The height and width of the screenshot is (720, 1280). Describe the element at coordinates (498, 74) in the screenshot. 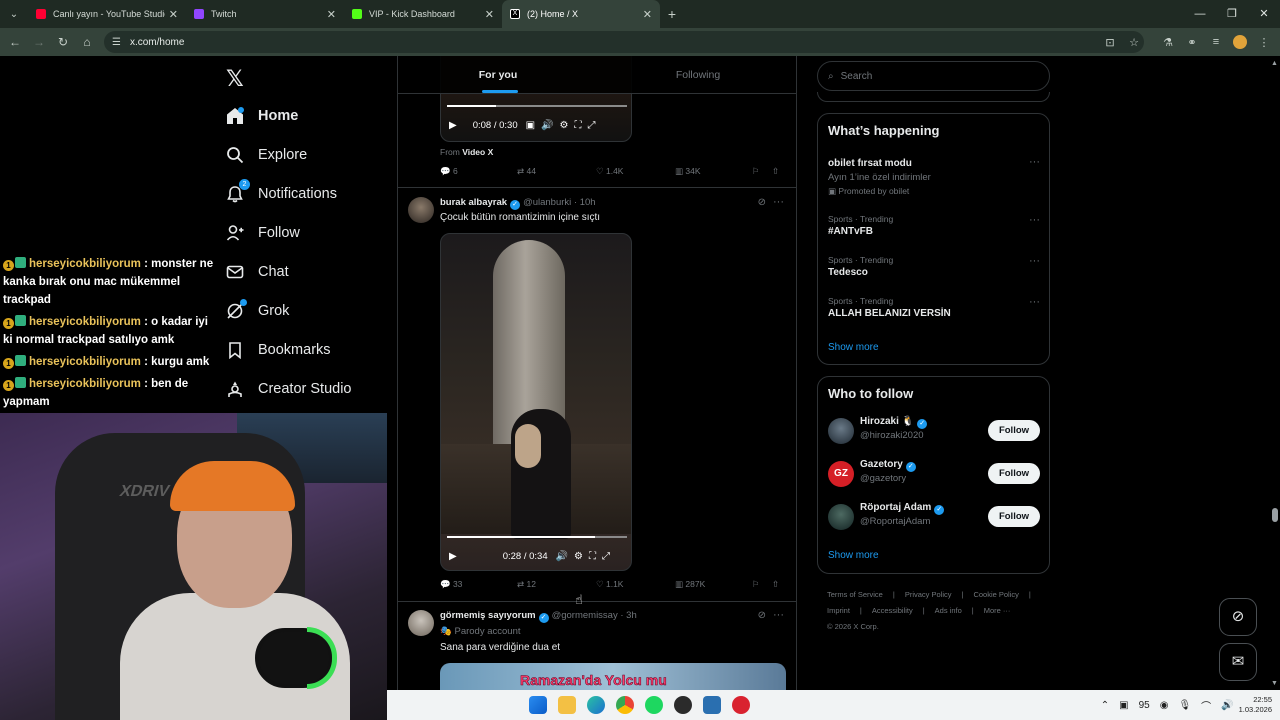

I see `tab-for-you: For you` at that location.